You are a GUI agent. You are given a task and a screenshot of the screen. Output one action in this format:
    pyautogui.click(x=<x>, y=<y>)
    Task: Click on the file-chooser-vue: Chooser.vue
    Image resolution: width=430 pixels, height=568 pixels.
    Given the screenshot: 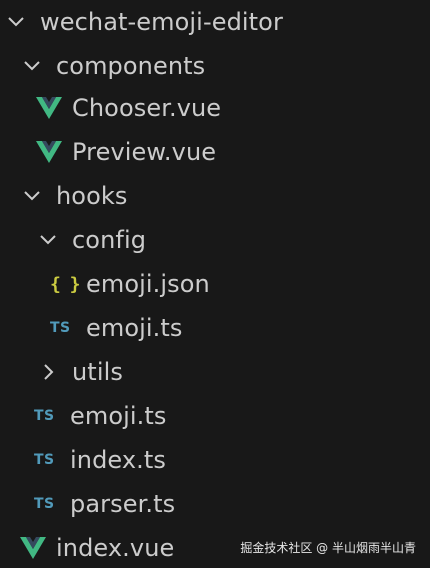 What is the action you would take?
    pyautogui.click(x=215, y=108)
    